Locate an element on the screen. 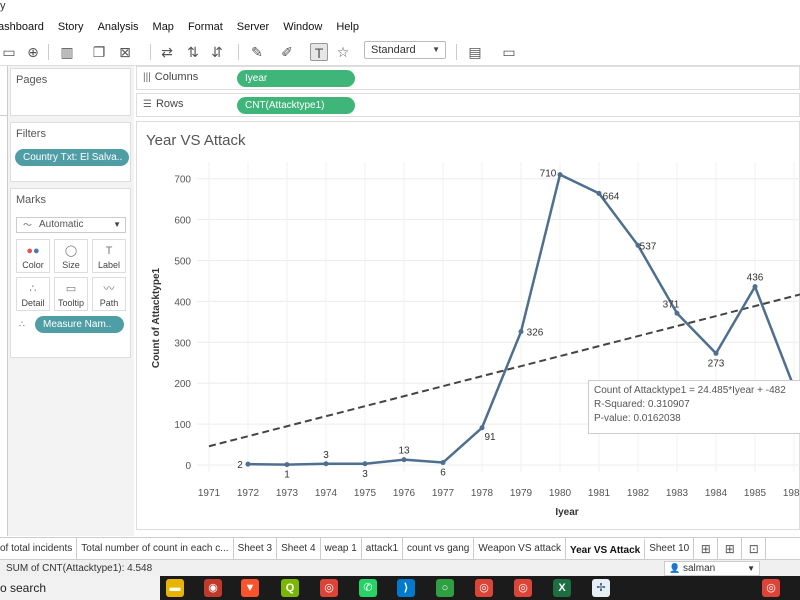 Image resolution: width=800 pixels, height=600 pixels. tab-year-vs-attack: Year VS Attack is located at coordinates (605, 549).